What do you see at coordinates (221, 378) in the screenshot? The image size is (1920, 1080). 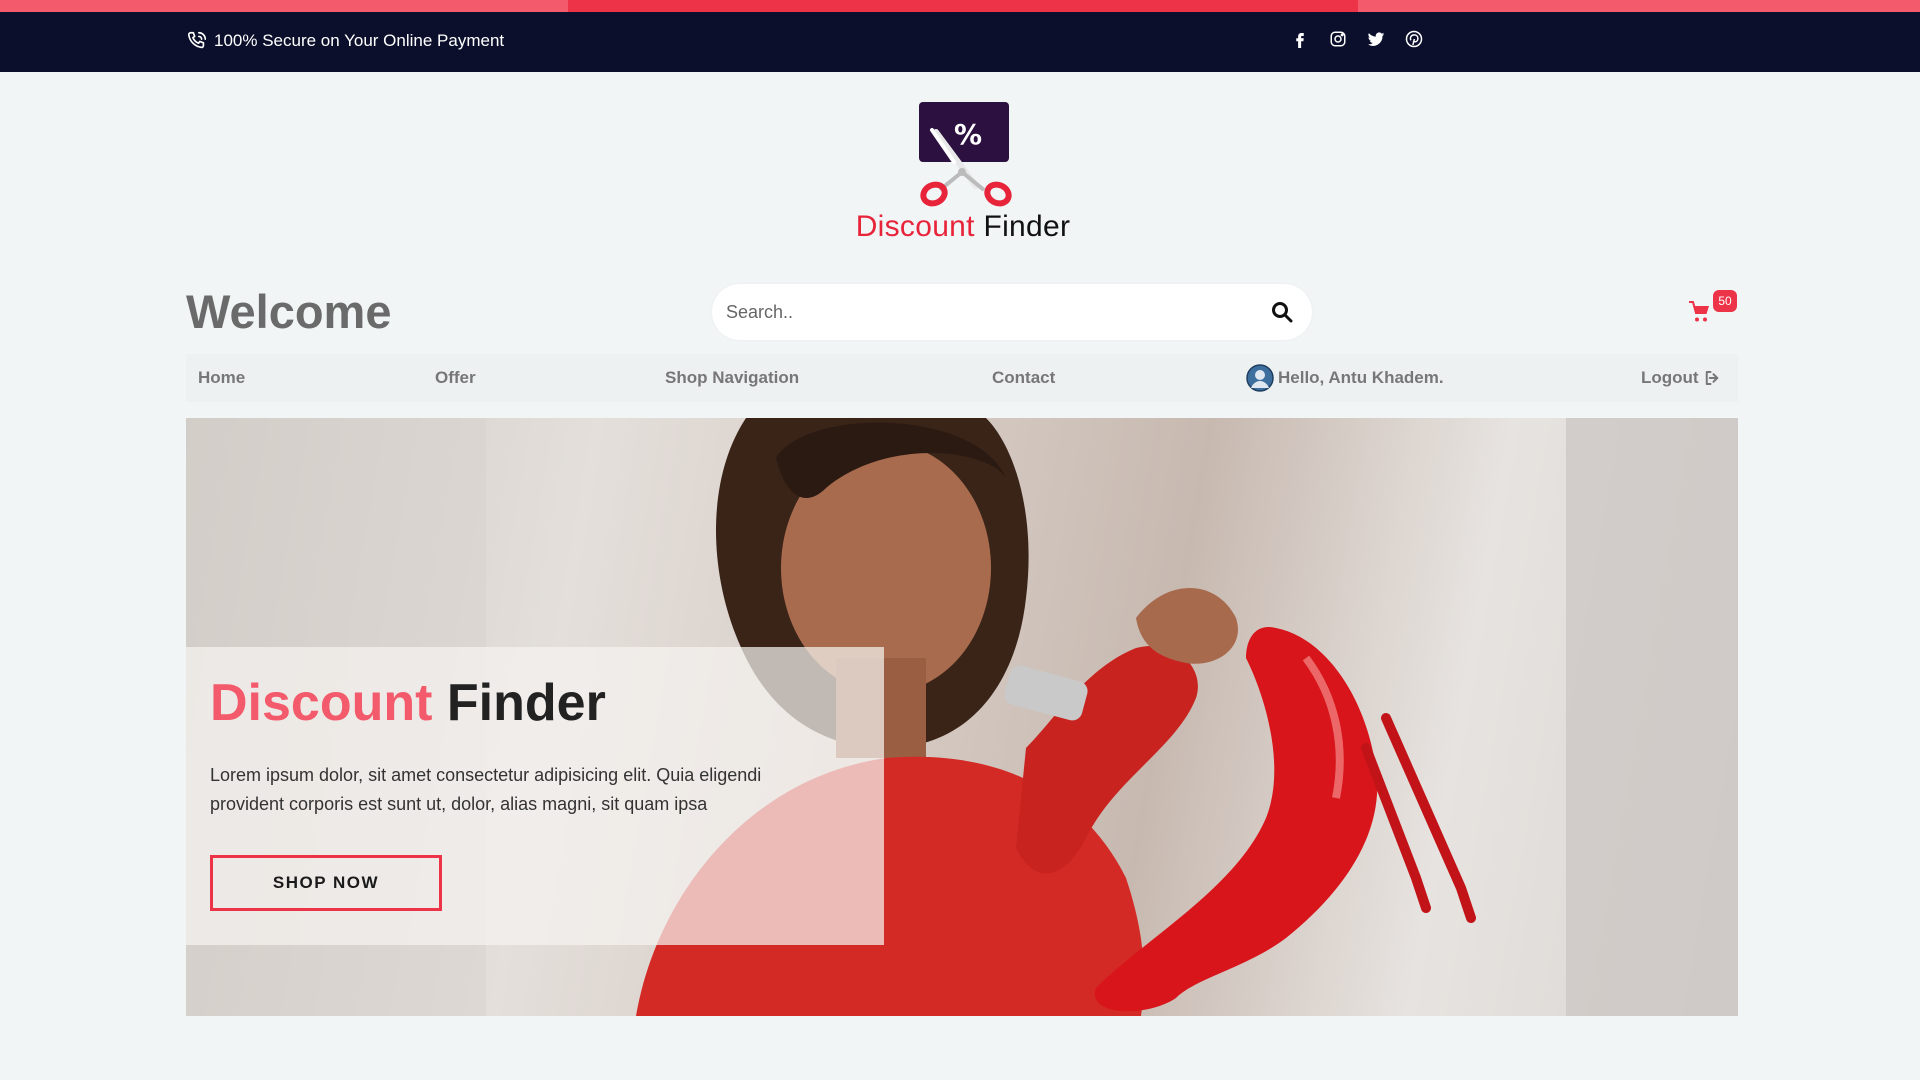 I see `nav-item-home: Home` at bounding box center [221, 378].